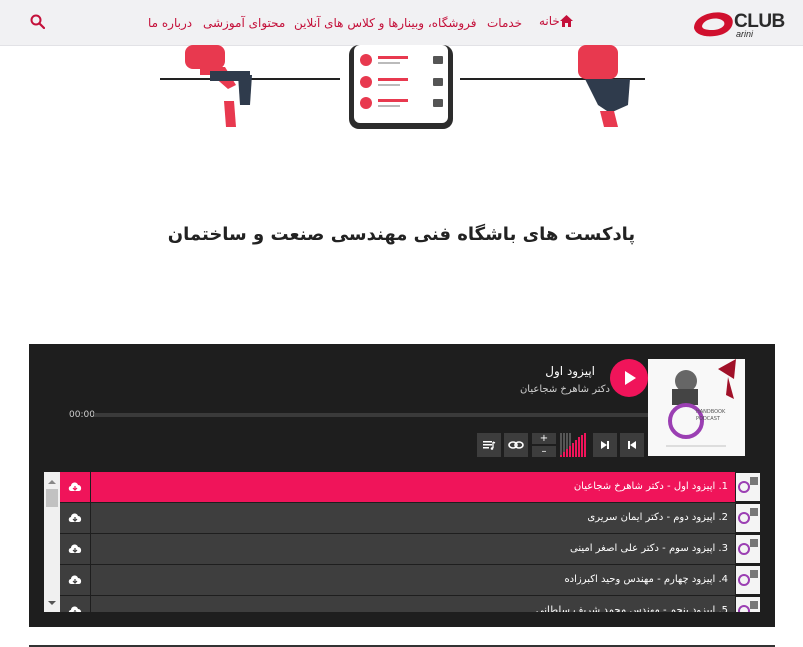 The image size is (803, 647). Describe the element at coordinates (413, 487) in the screenshot. I see `playlist-item-label: 1. اپیزود اول - دکتر شاهرخ شجاعیان` at that location.